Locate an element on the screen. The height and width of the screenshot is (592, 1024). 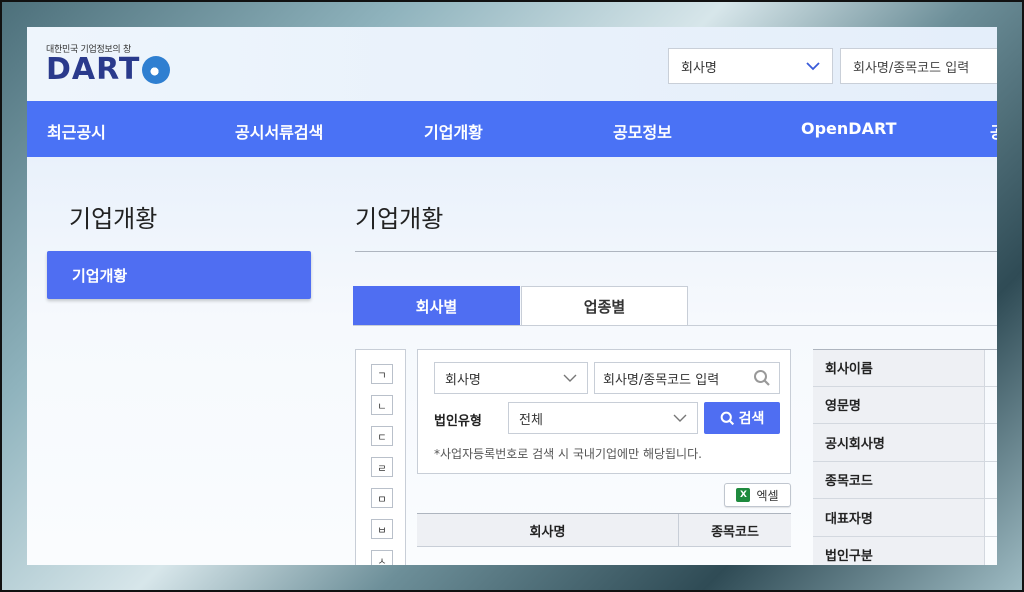
header-search-input: 회사명/종목코드 입력 is located at coordinates (918, 66).